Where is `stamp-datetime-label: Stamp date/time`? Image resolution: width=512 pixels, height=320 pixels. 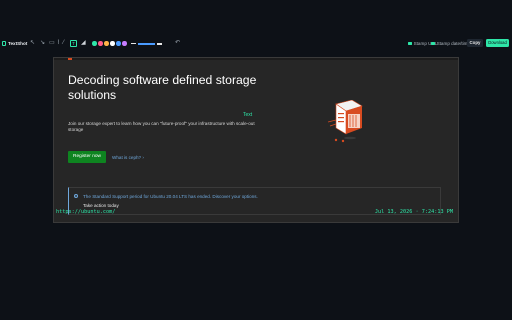
stamp-datetime-label: Stamp date/time is located at coordinates (453, 44).